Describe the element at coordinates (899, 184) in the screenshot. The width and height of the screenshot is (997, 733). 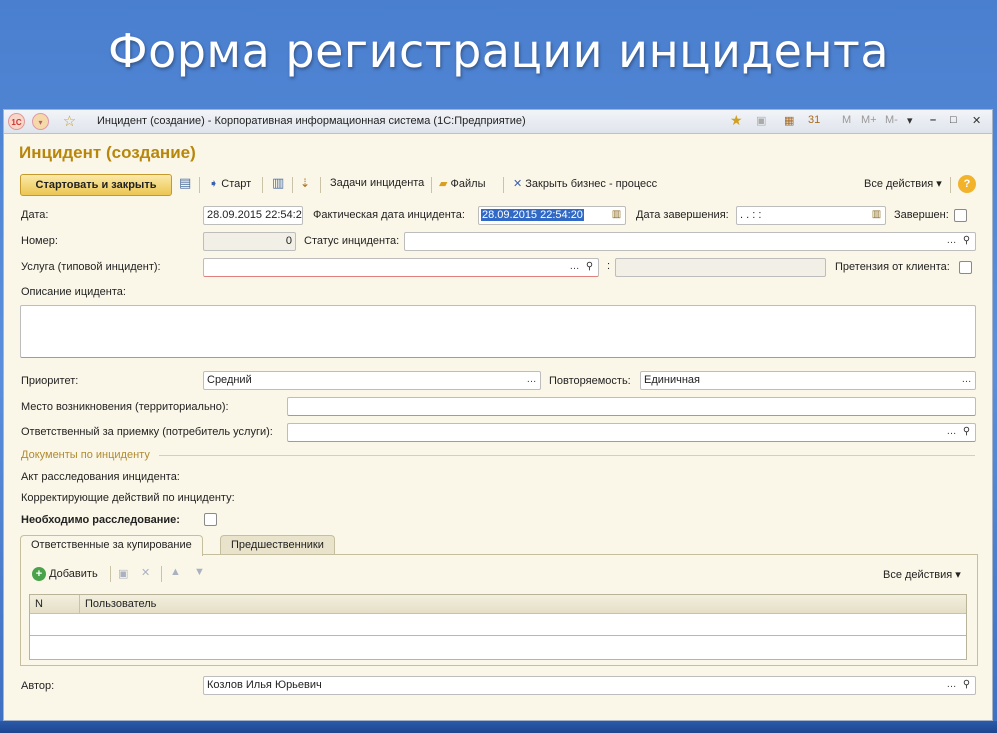
I see `all-actions-label: Все действия` at that location.